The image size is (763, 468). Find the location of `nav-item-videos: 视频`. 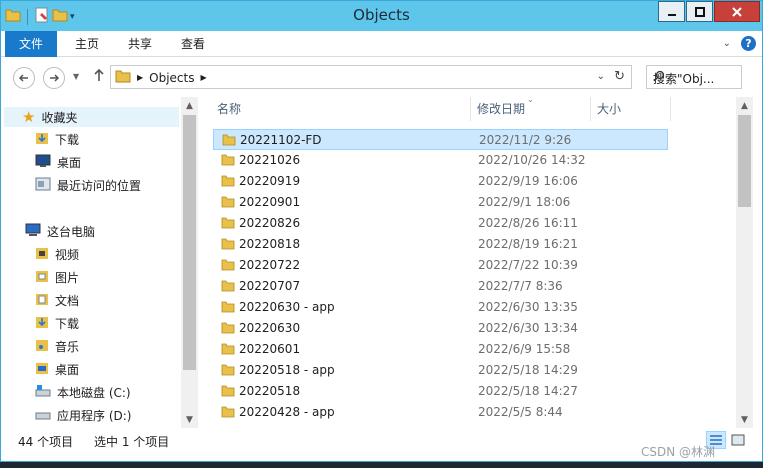

nav-item-videos: 视频 is located at coordinates (57, 254).